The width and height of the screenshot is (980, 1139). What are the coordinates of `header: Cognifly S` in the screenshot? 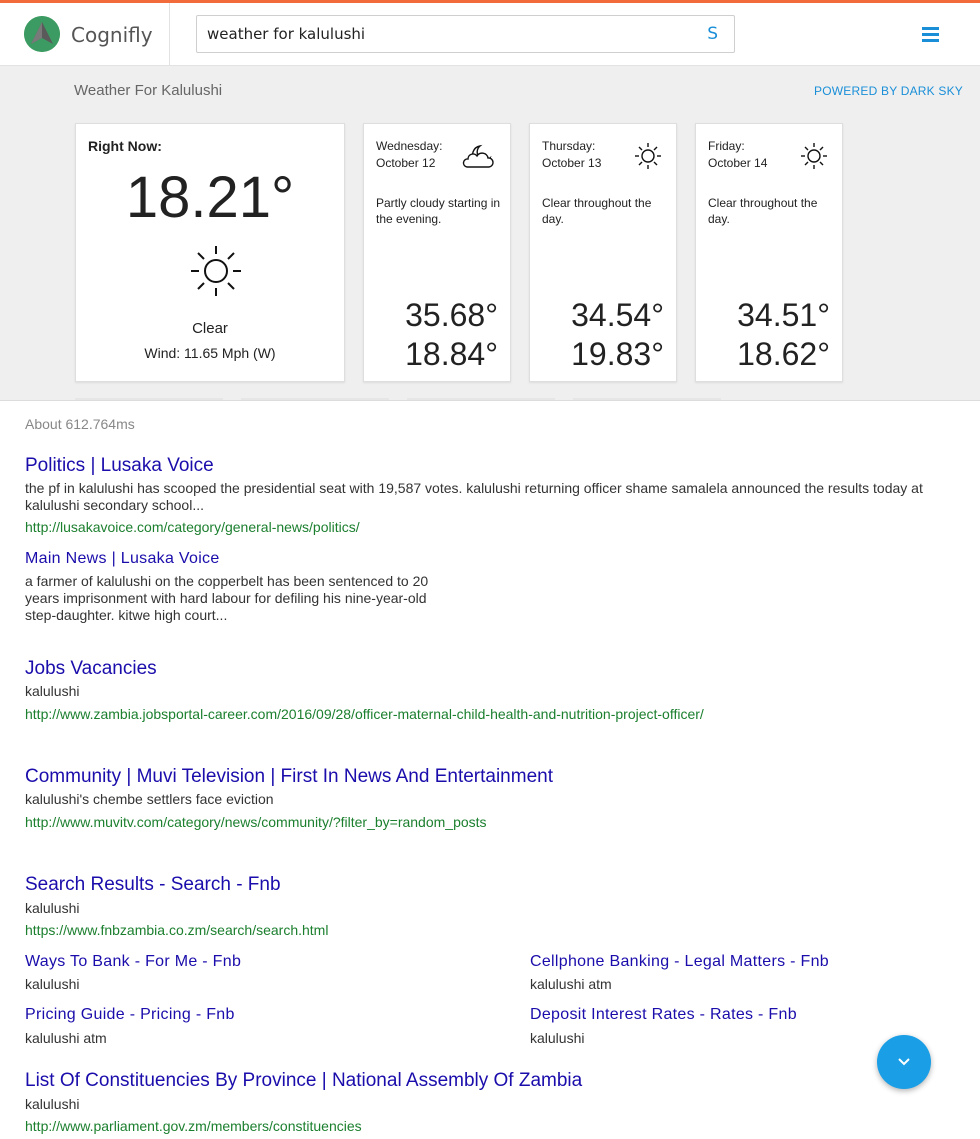 It's located at (490, 34).